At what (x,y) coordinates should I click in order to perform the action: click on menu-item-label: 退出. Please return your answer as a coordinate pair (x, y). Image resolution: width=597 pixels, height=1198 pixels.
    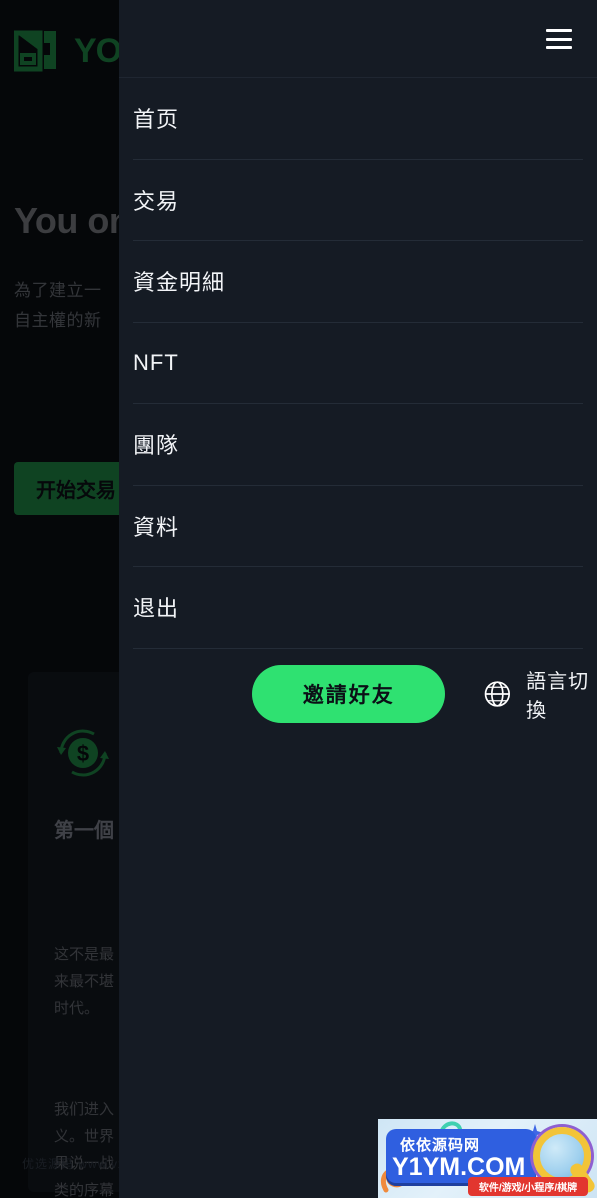
    Looking at the image, I should click on (156, 609).